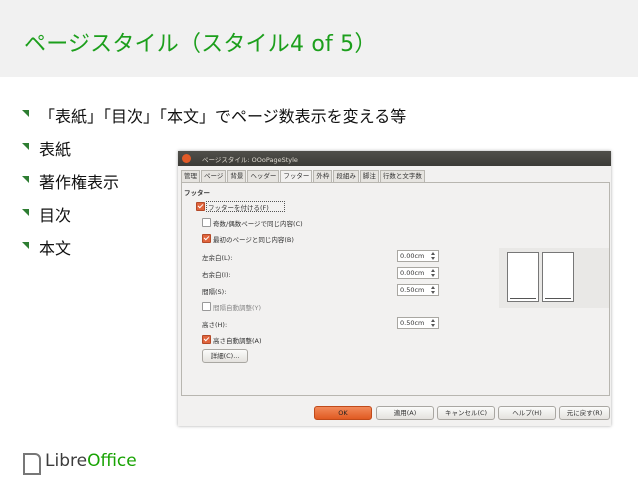  I want to click on left-margin-label: 左余白(L):, so click(217, 258).